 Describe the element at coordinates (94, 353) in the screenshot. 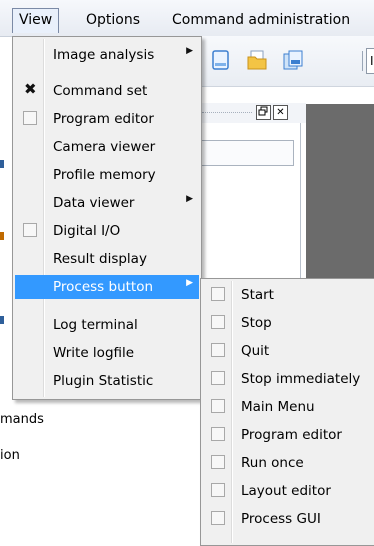

I see `menu-item-label: Write logfile` at that location.